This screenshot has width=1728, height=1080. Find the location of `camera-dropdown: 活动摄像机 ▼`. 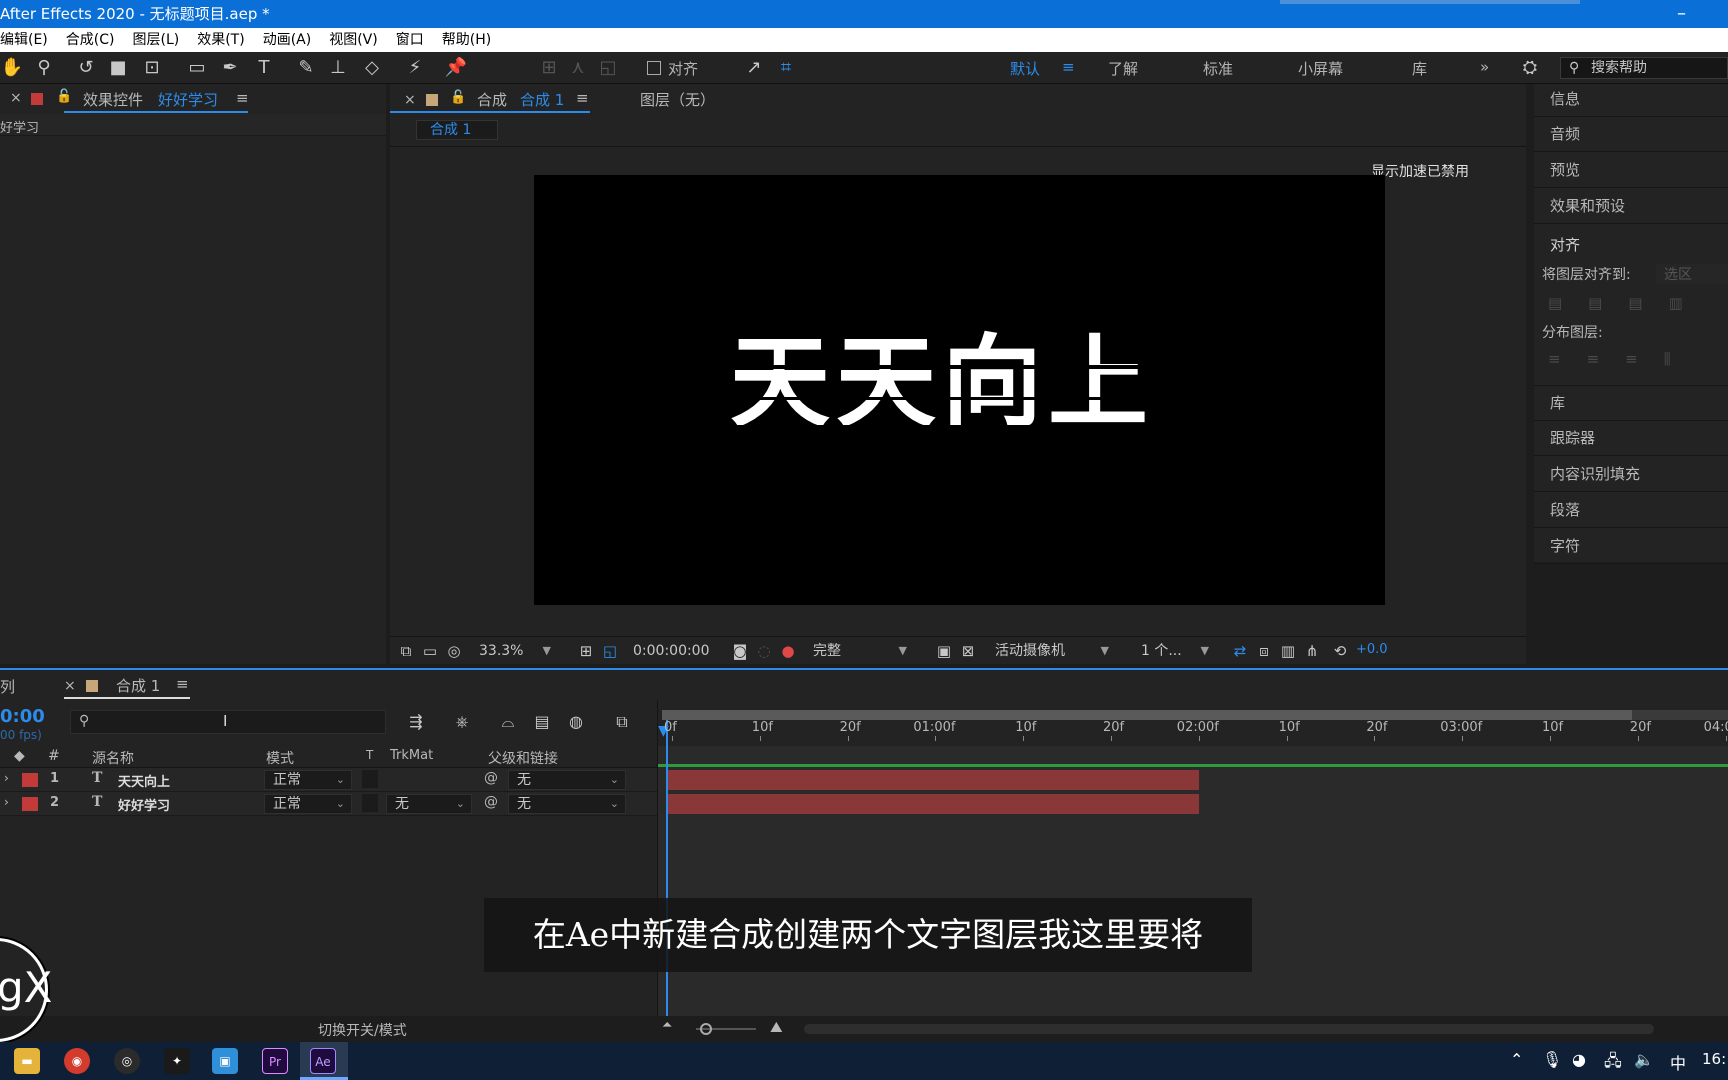

camera-dropdown: 活动摄像机 ▼ is located at coordinates (1051, 651).